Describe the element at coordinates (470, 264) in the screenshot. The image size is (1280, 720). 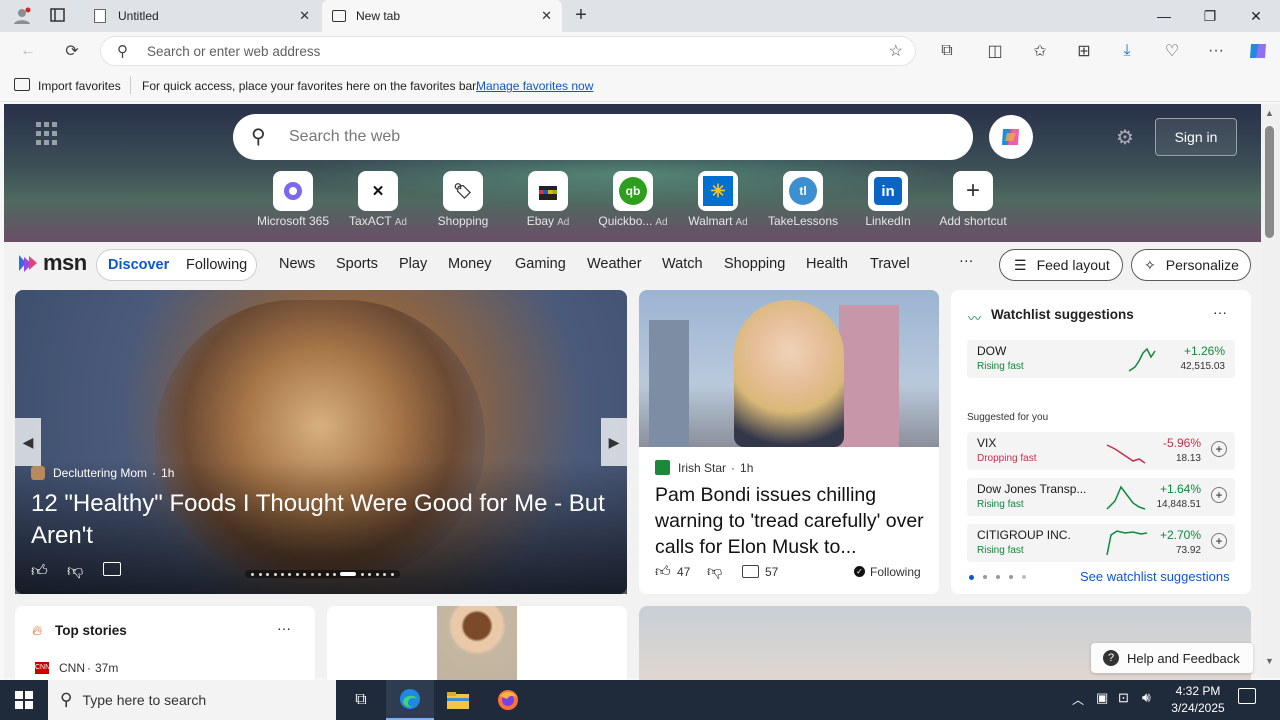
I see `nav-money: Money` at that location.